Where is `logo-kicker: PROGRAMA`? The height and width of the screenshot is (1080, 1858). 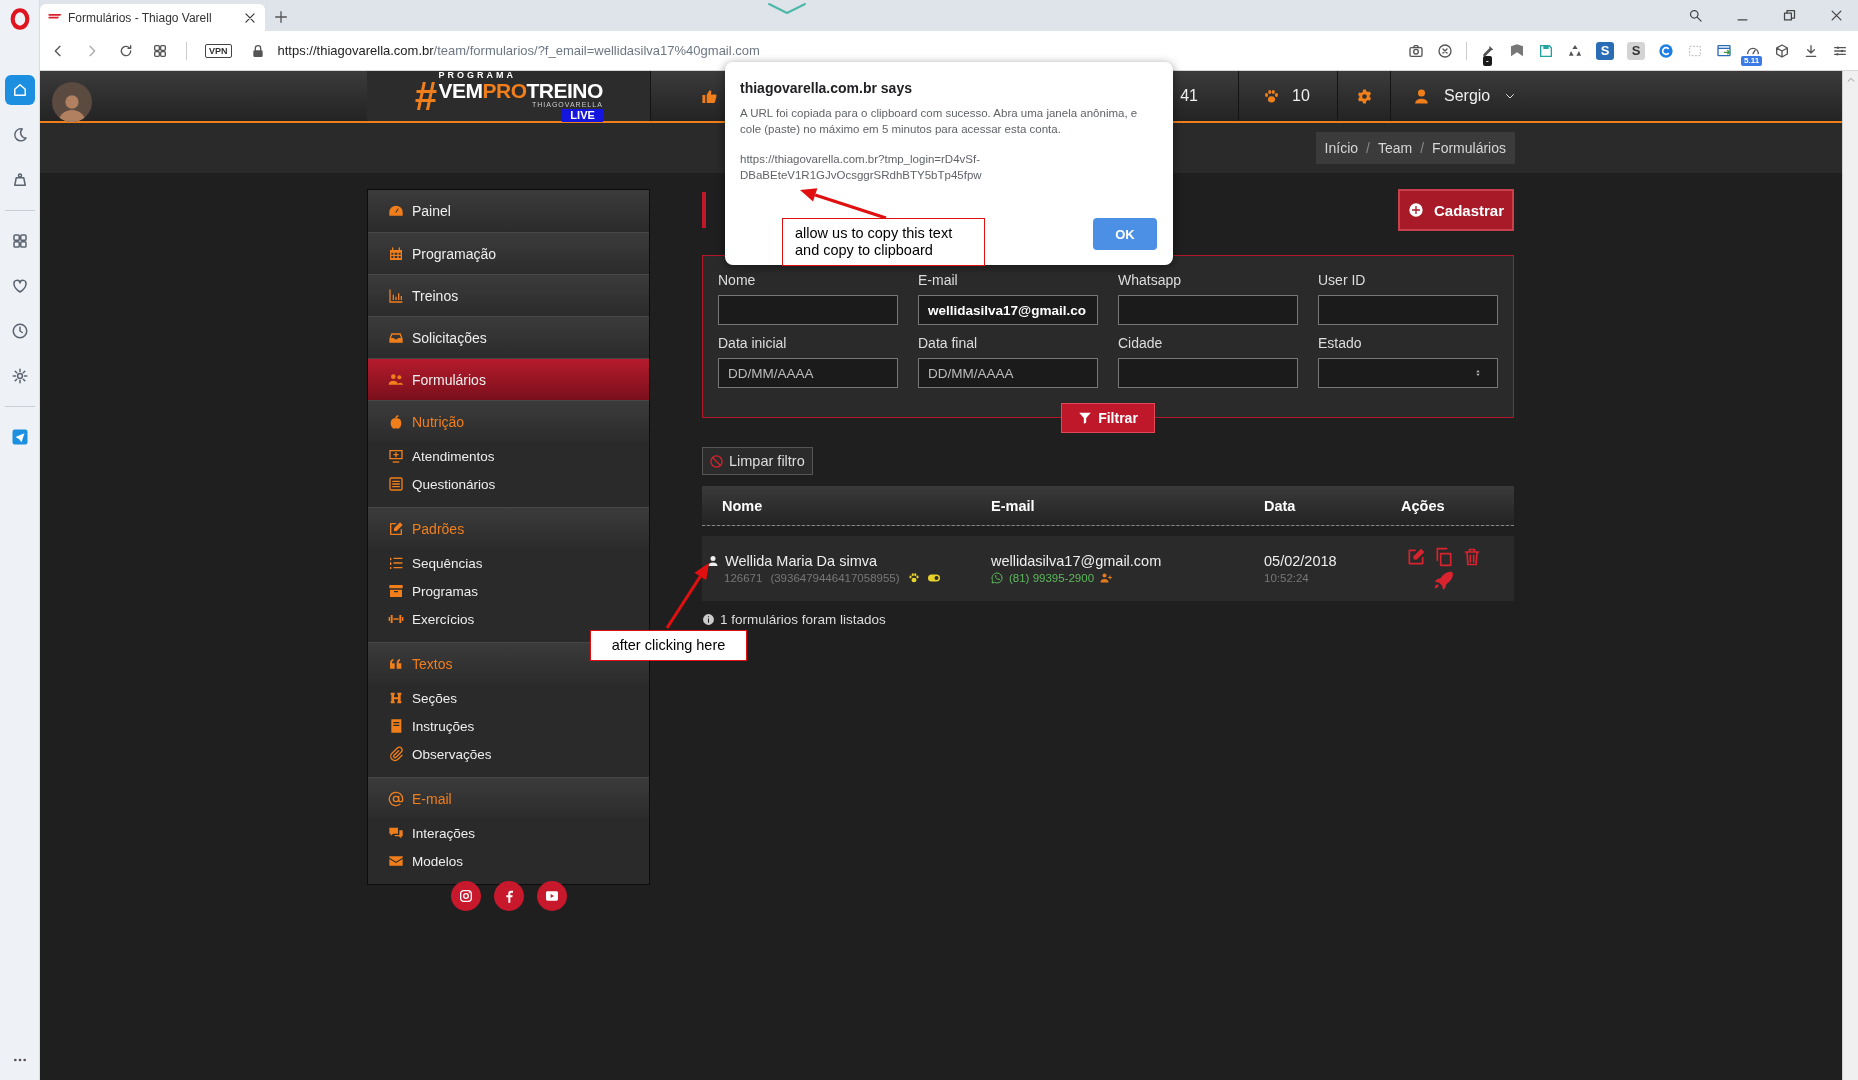
logo-kicker: PROGRAMA is located at coordinates (477, 75).